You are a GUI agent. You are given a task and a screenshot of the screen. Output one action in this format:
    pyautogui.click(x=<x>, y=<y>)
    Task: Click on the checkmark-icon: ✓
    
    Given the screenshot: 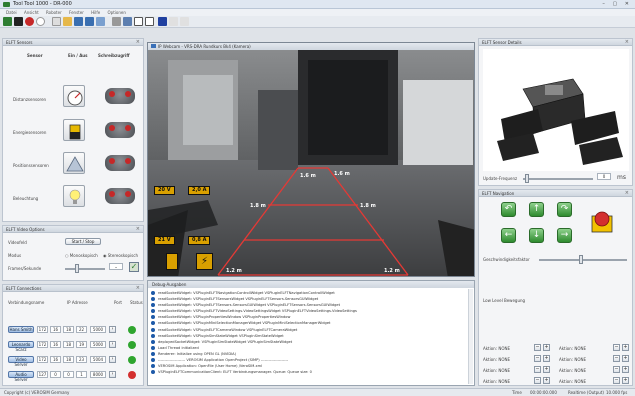 What is the action you would take?
    pyautogui.click(x=134, y=267)
    